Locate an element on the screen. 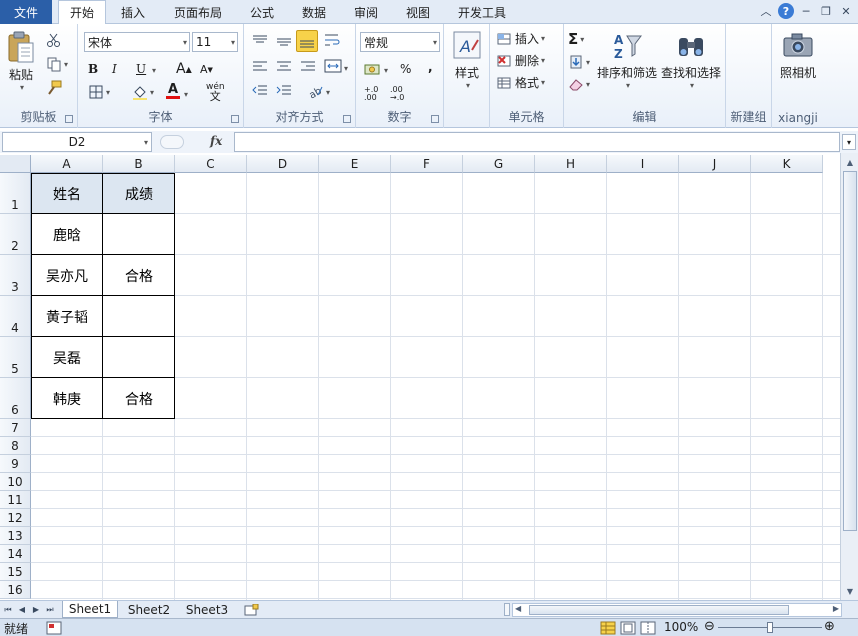  sheet-tab-sheet2: Sheet2 is located at coordinates (149, 609).